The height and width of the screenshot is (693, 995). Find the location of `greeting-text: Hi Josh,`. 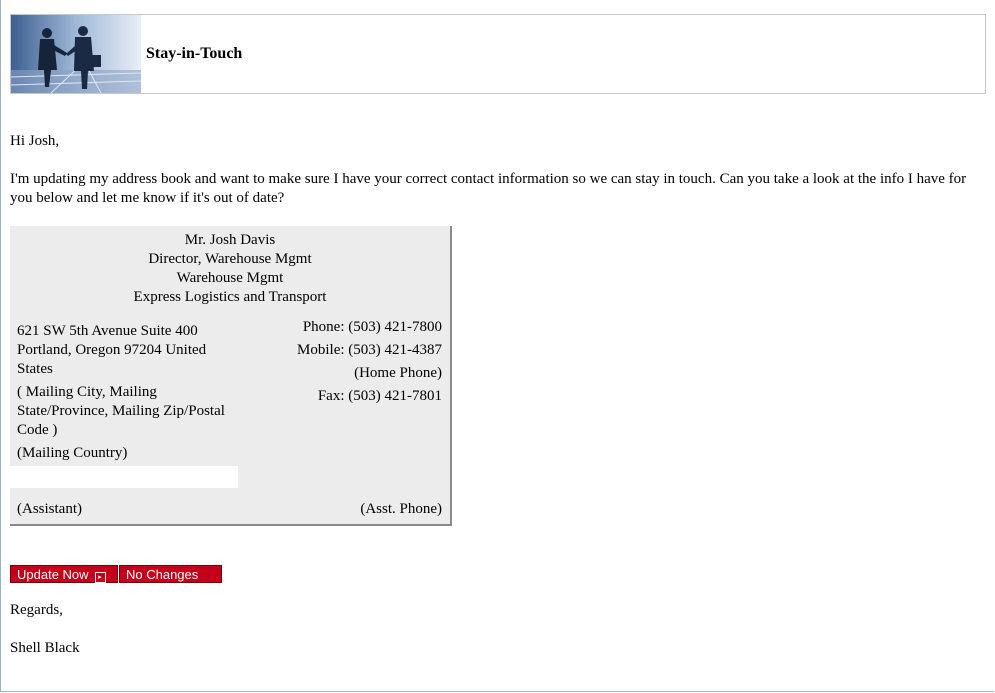

greeting-text: Hi Josh, is located at coordinates (35, 141).